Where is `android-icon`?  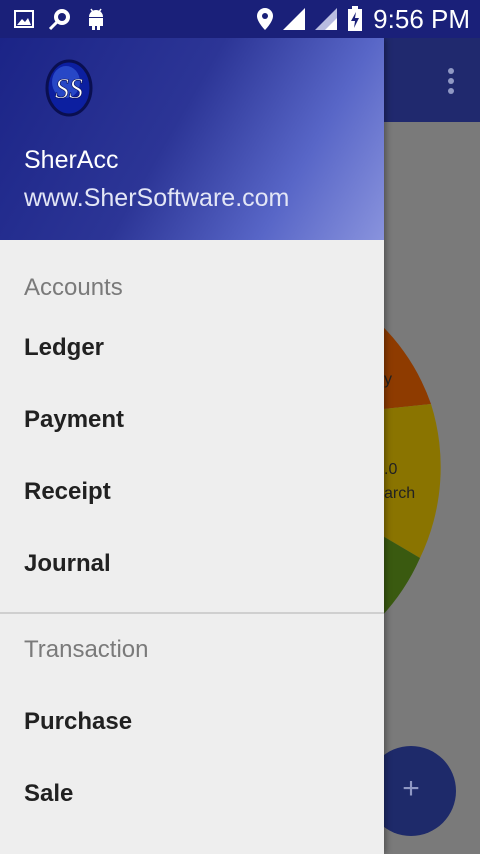
android-icon is located at coordinates (96, 19).